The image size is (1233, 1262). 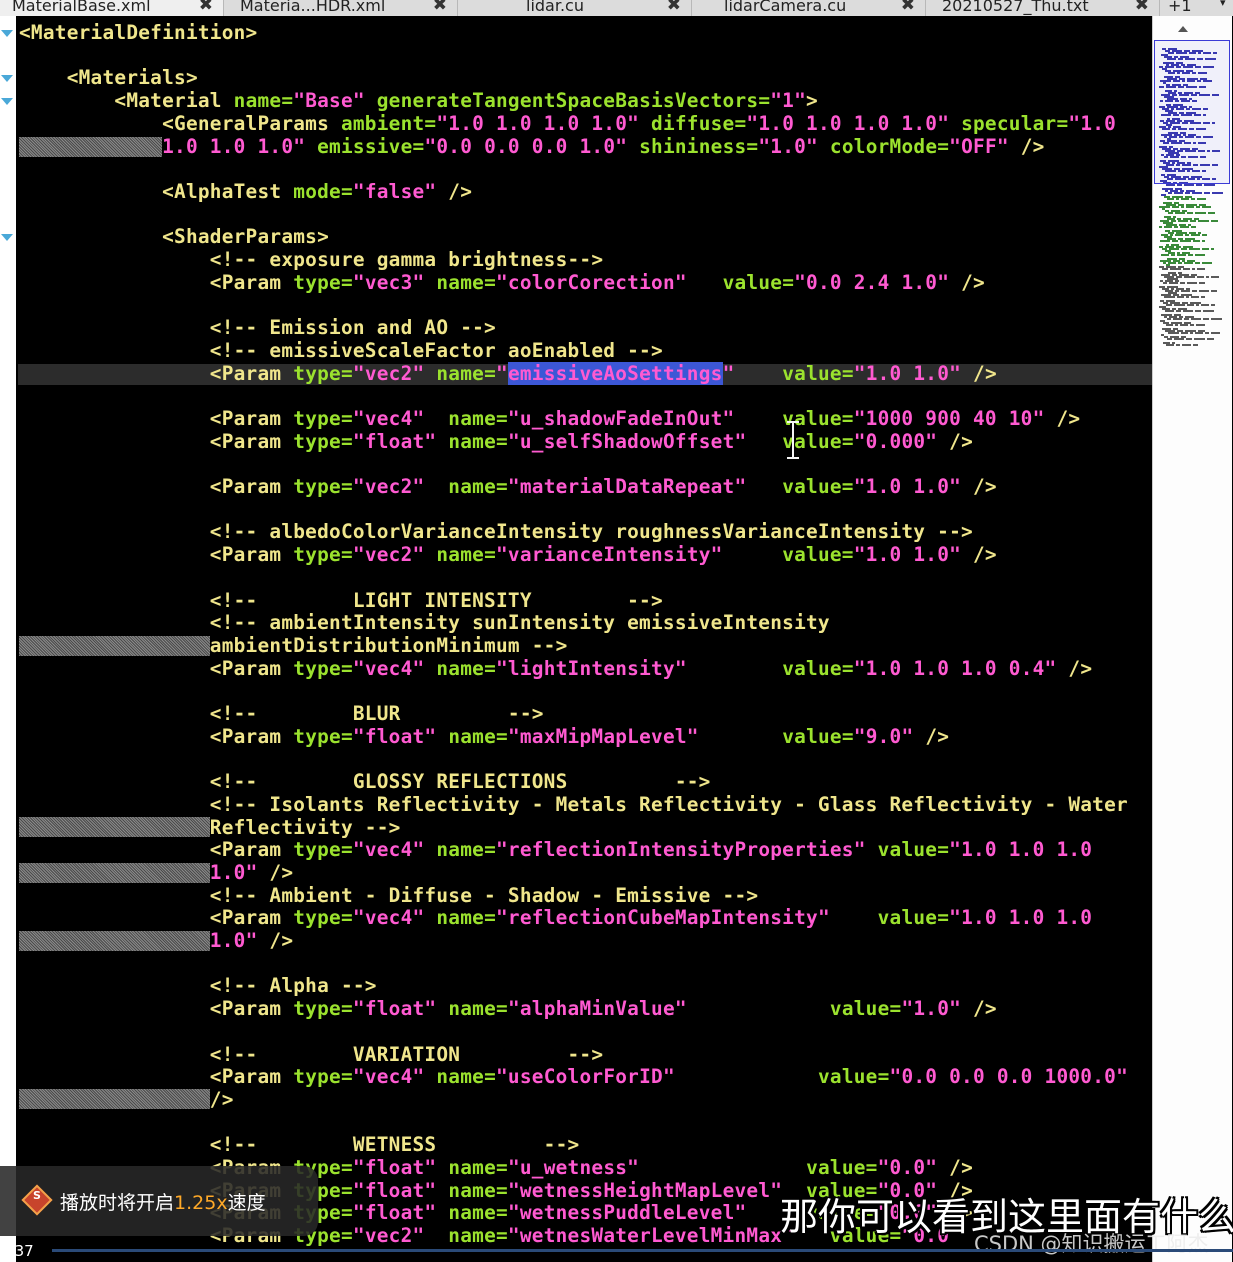 I want to click on code-line: ambientDistributionMinimum -->, so click(x=293, y=645).